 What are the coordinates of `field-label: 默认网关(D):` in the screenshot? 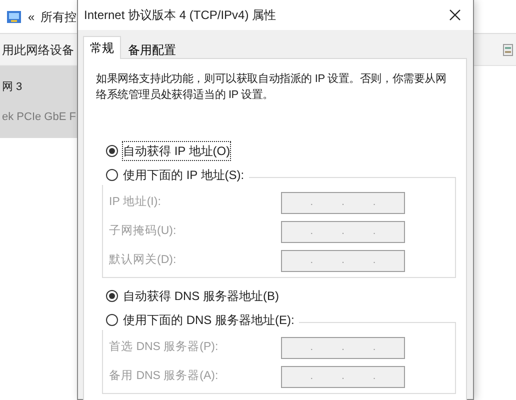 It's located at (143, 260).